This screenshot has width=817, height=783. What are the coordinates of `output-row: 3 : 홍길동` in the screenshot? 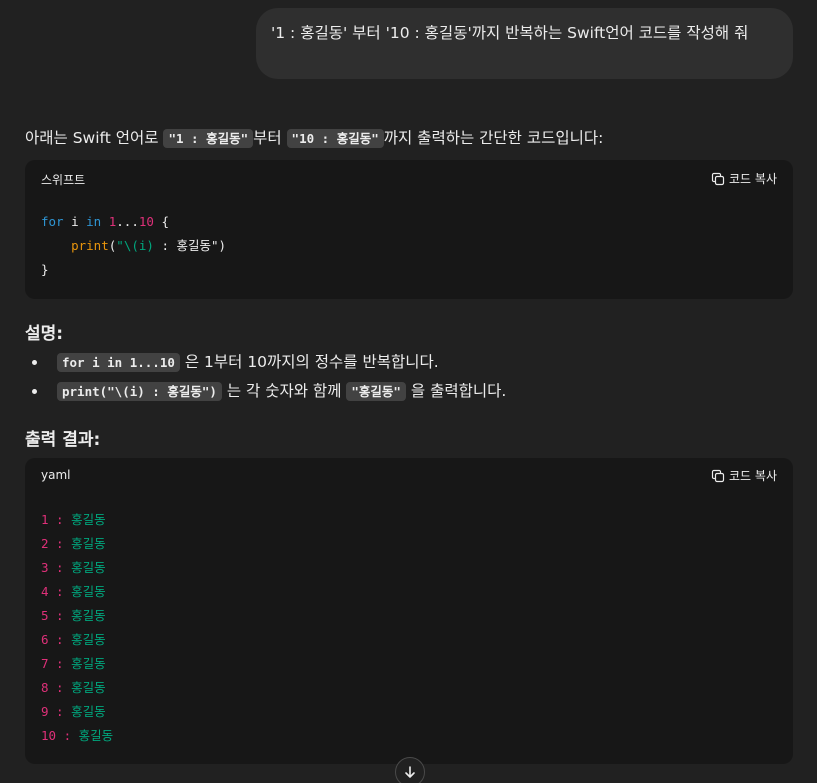 It's located at (77, 568).